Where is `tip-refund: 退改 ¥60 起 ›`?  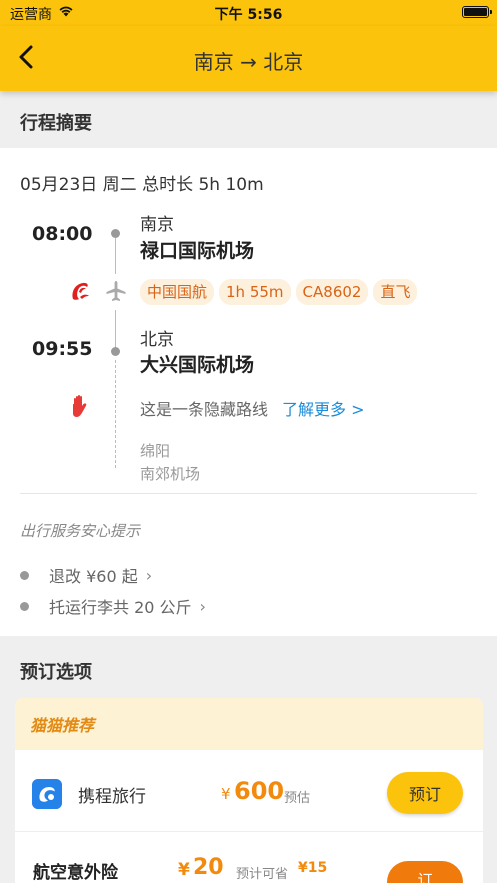
tip-refund: 退改 ¥60 起 › is located at coordinates (86, 575).